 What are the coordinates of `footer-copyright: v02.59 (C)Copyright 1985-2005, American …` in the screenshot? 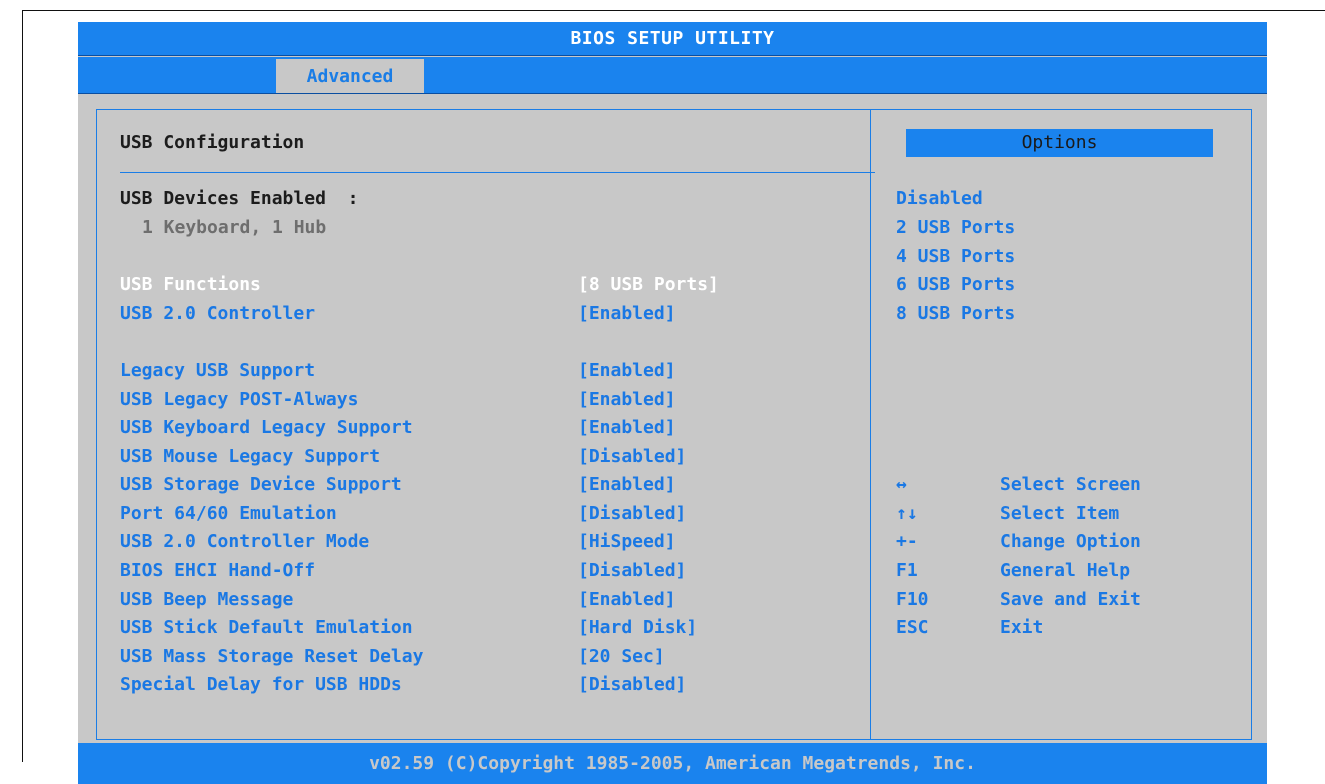 It's located at (672, 763).